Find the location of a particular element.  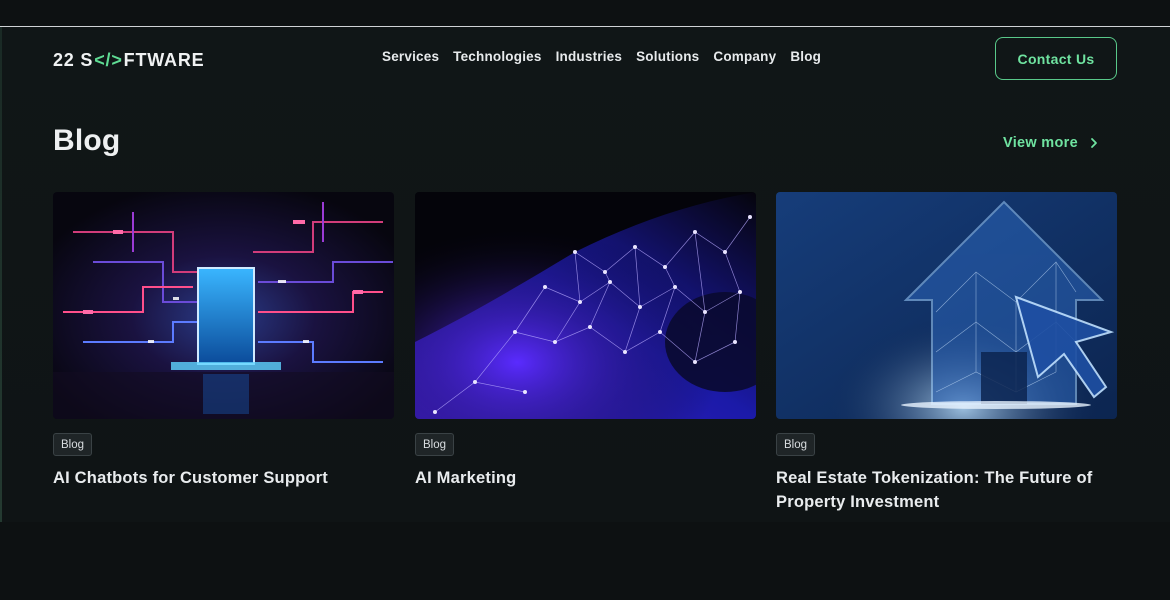

view-more-link: View more is located at coordinates (1051, 143).